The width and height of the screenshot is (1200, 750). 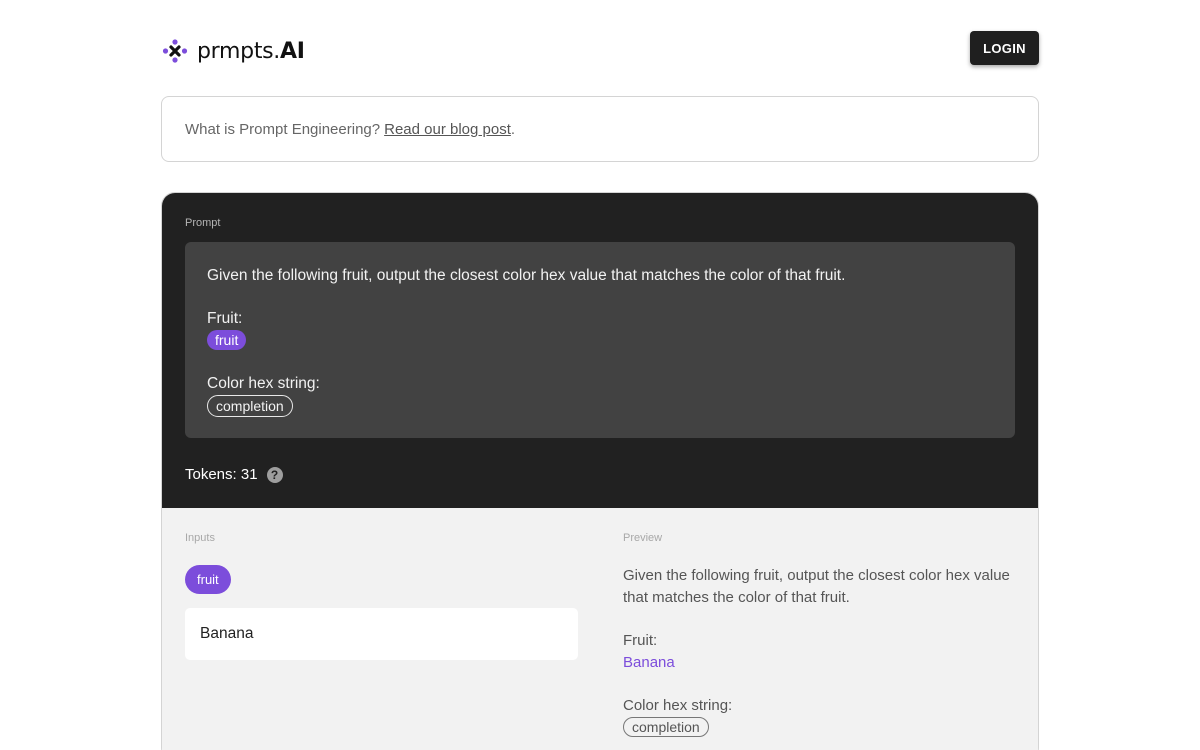 I want to click on preview-completion-chip: completion, so click(x=666, y=727).